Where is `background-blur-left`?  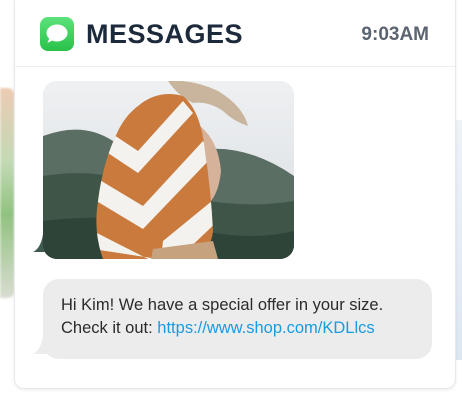 background-blur-left is located at coordinates (7, 193).